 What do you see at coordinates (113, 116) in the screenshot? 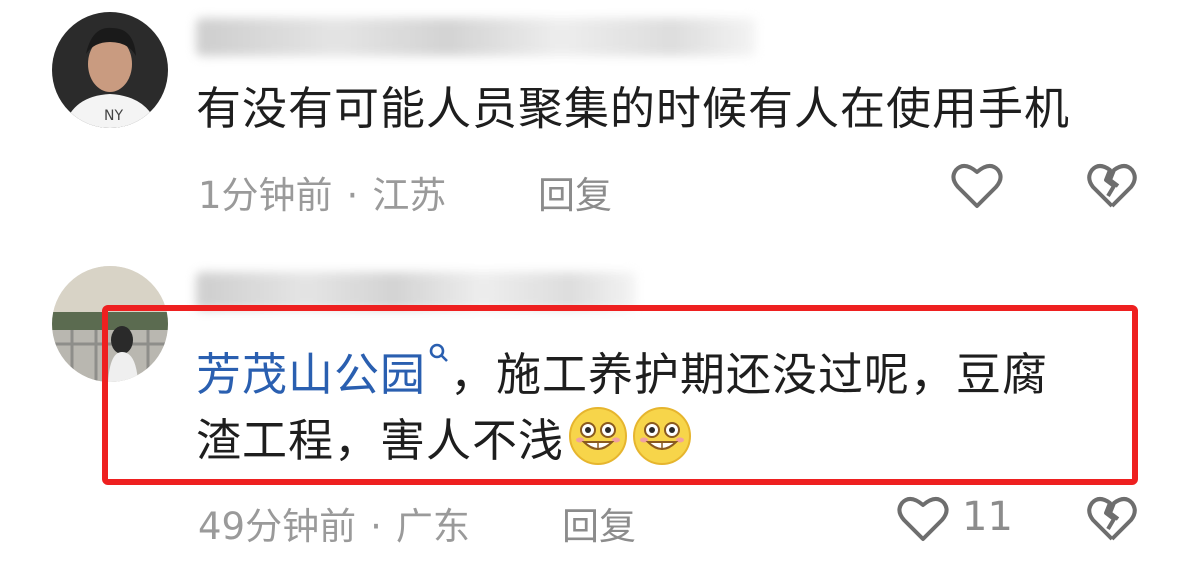
I see `svg-text: NY` at bounding box center [113, 116].